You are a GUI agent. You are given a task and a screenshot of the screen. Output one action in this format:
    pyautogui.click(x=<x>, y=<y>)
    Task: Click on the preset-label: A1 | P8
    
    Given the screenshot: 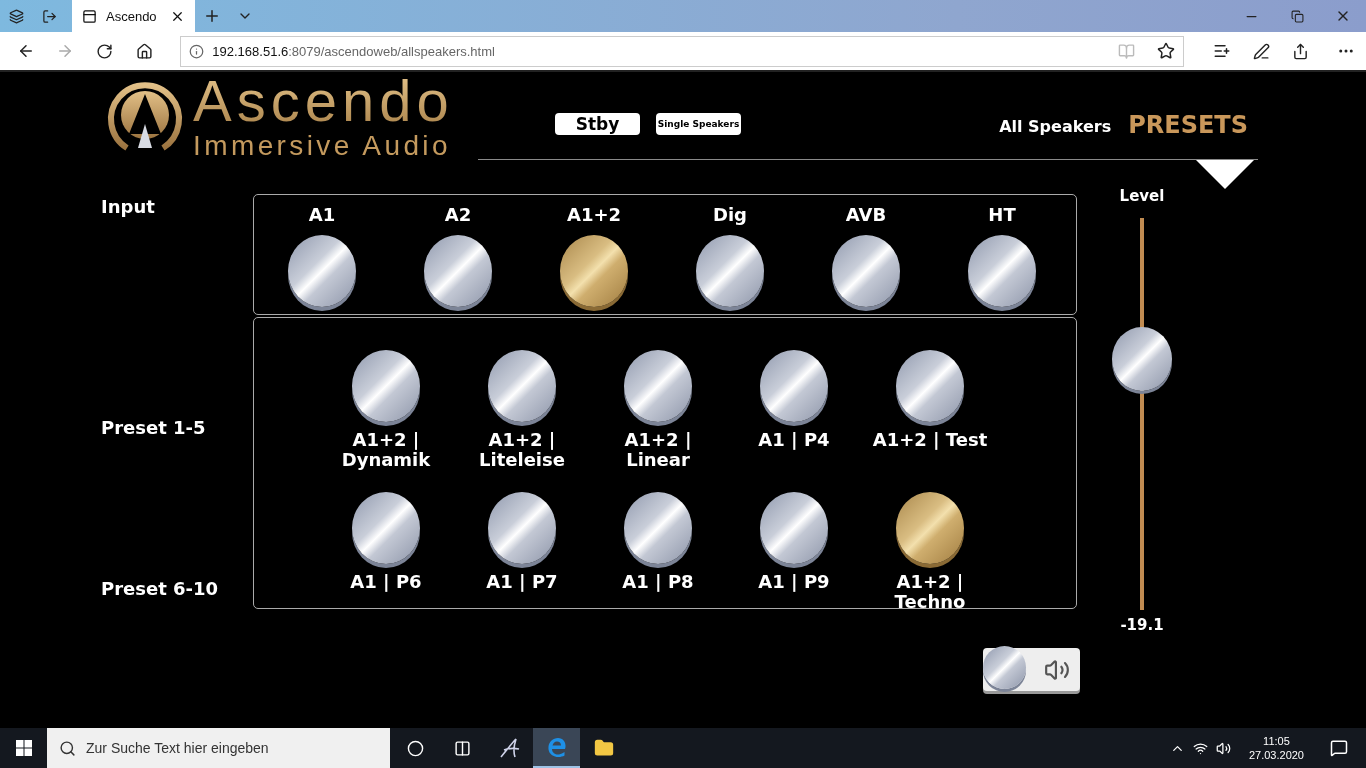 What is the action you would take?
    pyautogui.click(x=658, y=582)
    